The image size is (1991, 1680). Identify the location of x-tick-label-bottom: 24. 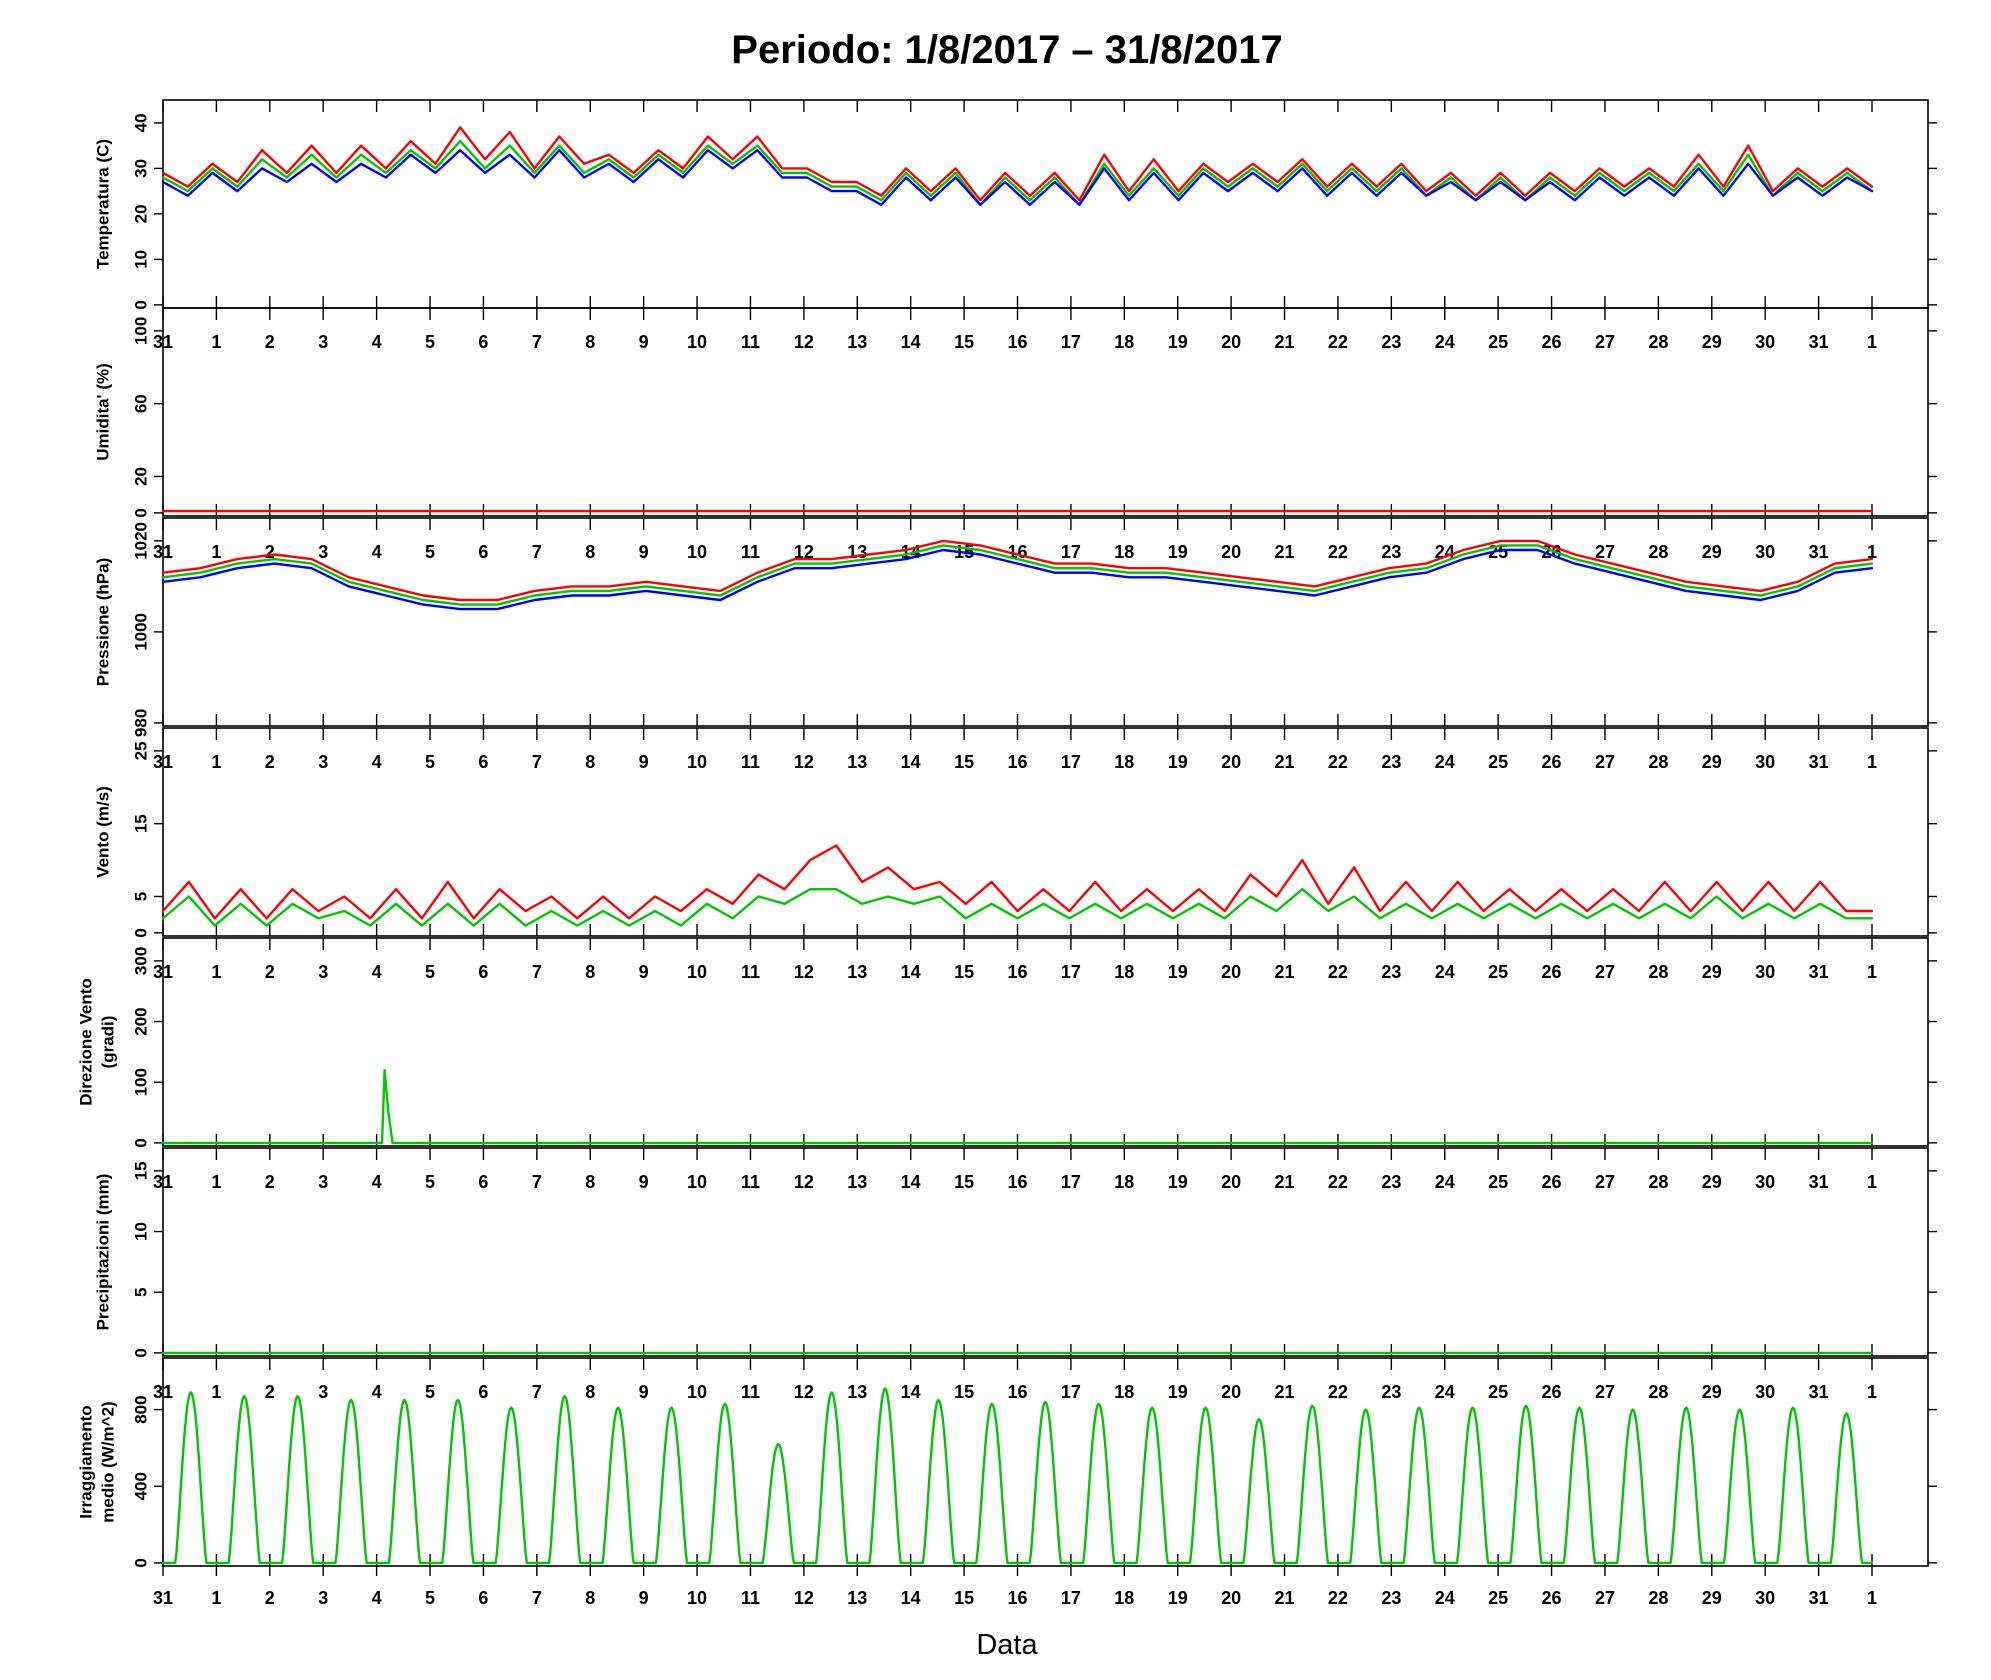
(1445, 1598).